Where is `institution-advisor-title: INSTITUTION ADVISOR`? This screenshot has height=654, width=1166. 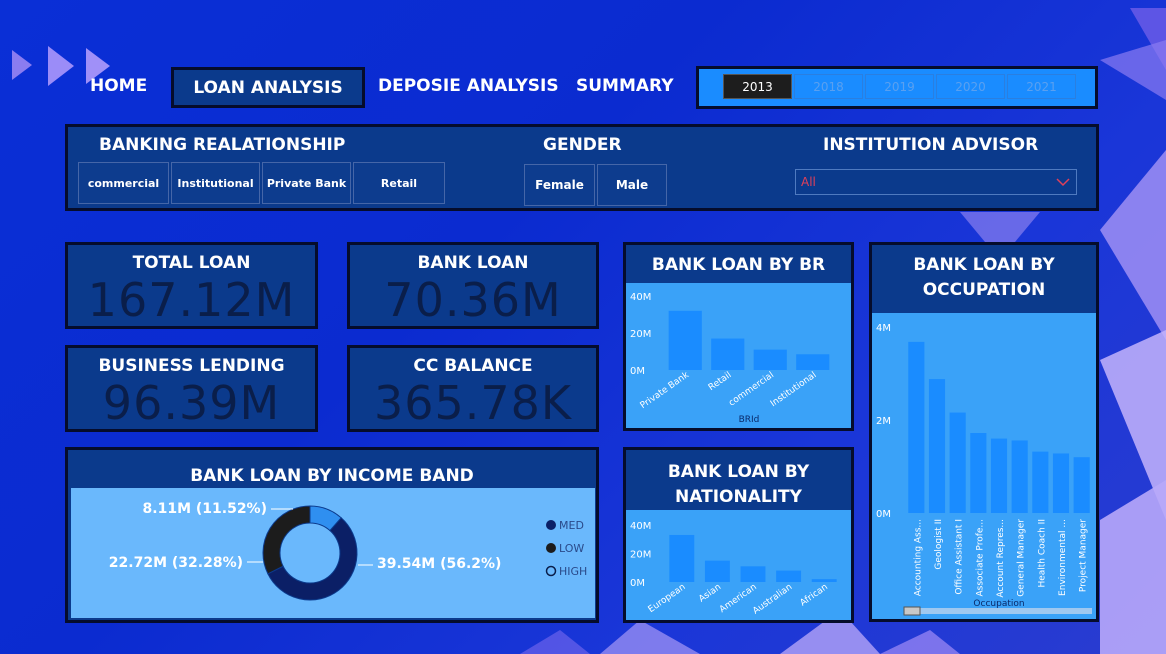
institution-advisor-title: INSTITUTION ADVISOR is located at coordinates (931, 145).